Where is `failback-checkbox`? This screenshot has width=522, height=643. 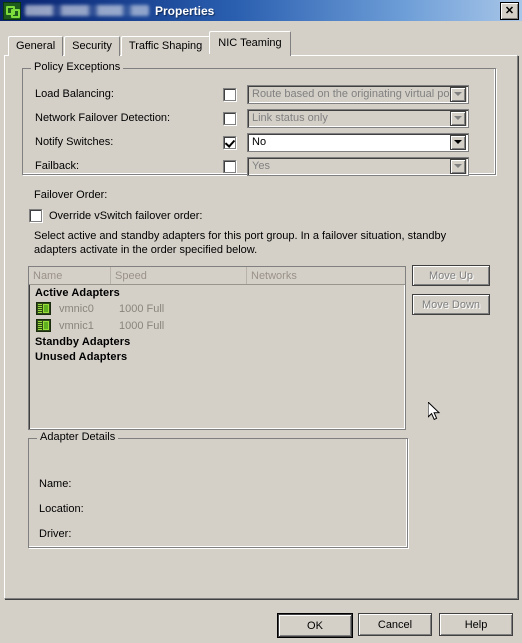
failback-checkbox is located at coordinates (229, 166).